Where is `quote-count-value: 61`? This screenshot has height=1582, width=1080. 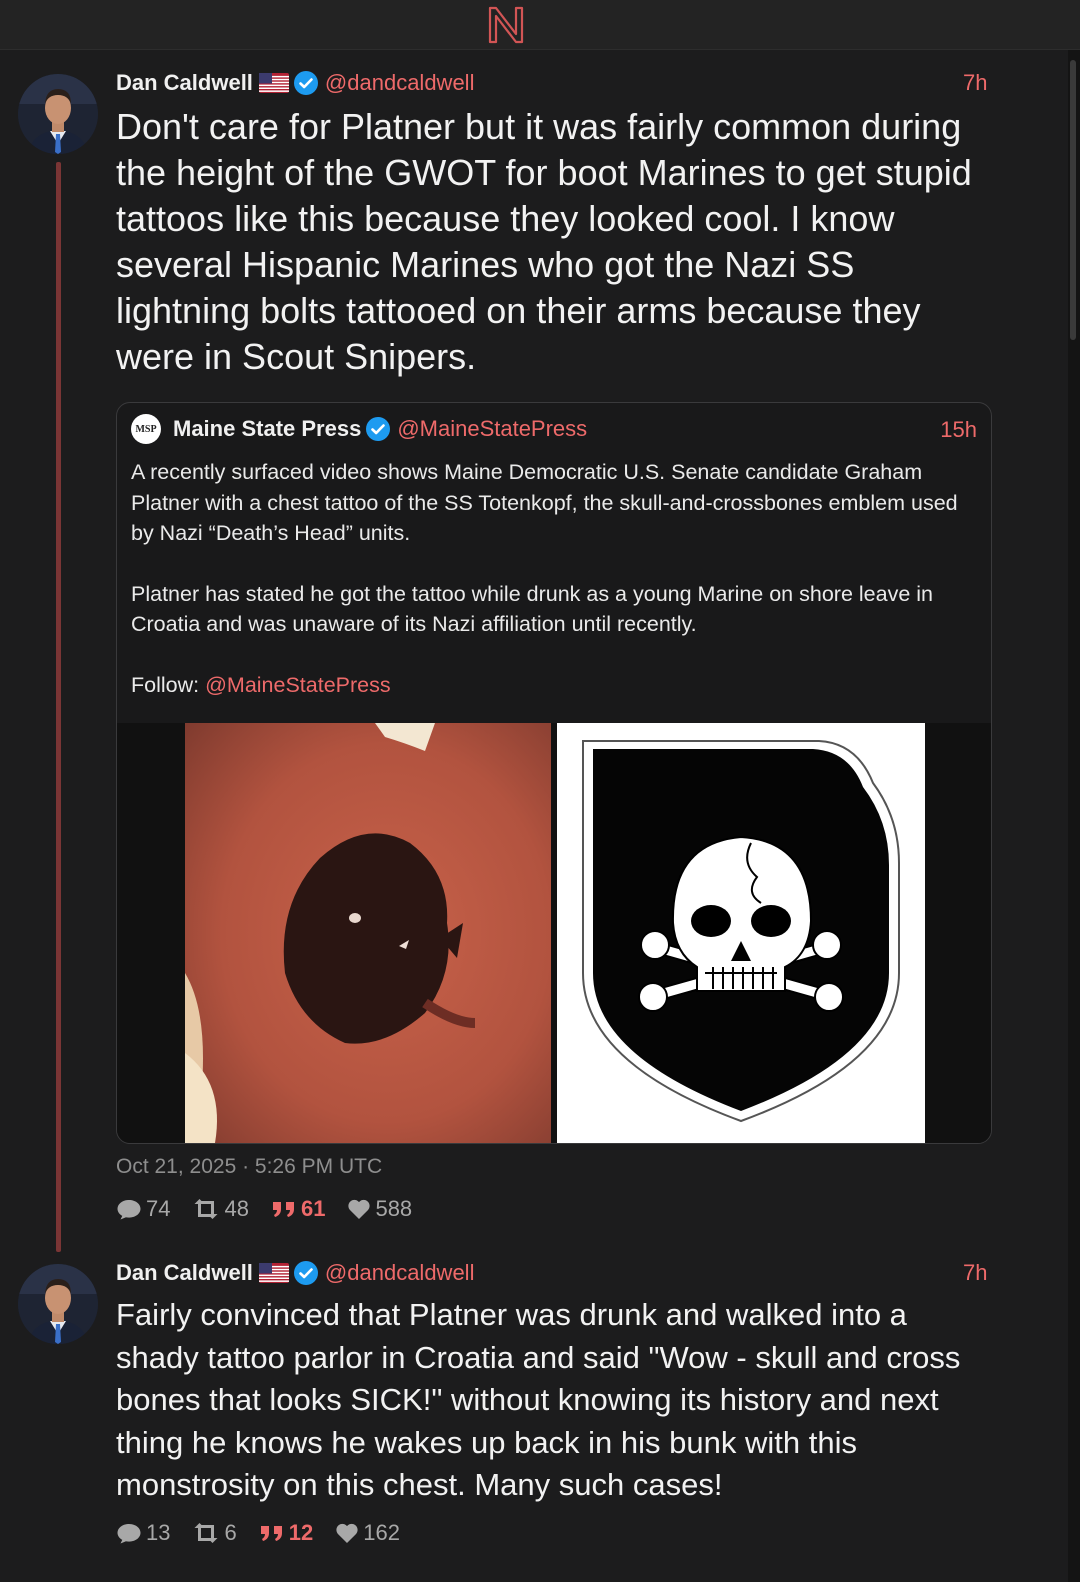
quote-count-value: 61 is located at coordinates (313, 1208).